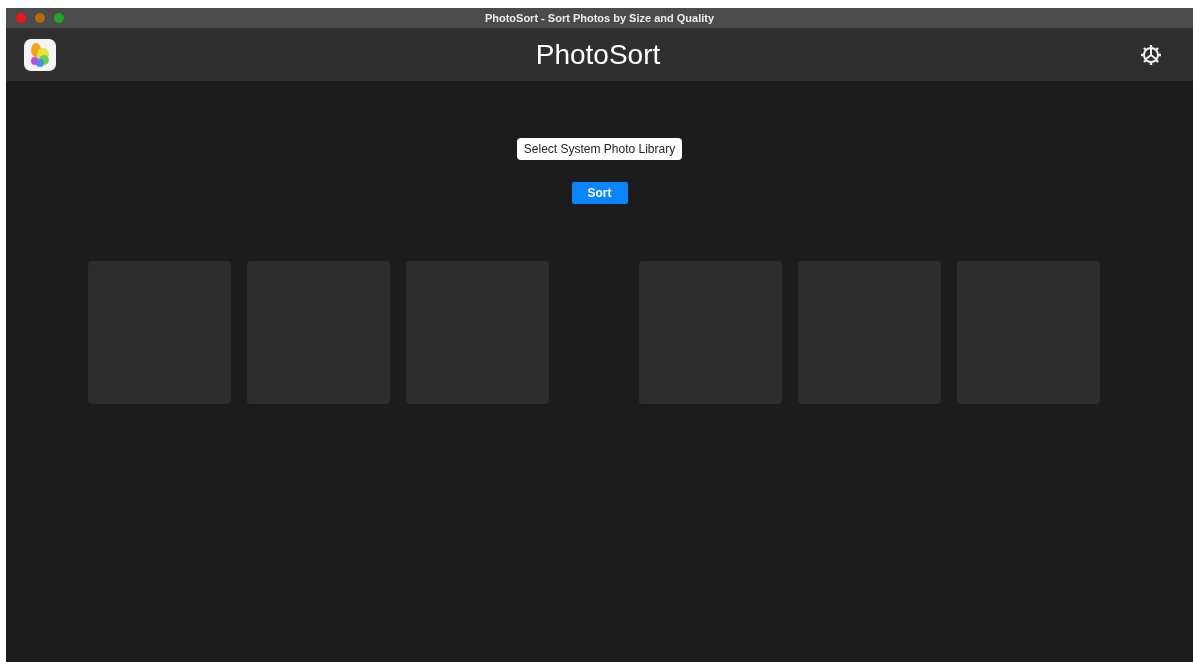  I want to click on zoom-button, so click(59, 18).